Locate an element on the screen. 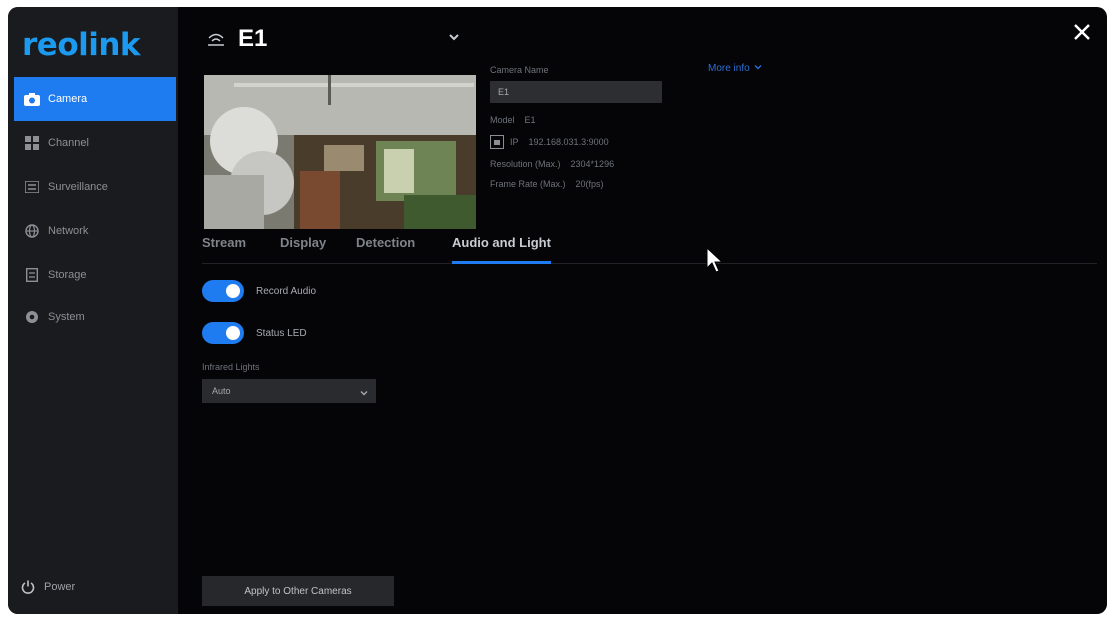 This screenshot has width=1108, height=617. sidebar-item-camera: Camera is located at coordinates (95, 99).